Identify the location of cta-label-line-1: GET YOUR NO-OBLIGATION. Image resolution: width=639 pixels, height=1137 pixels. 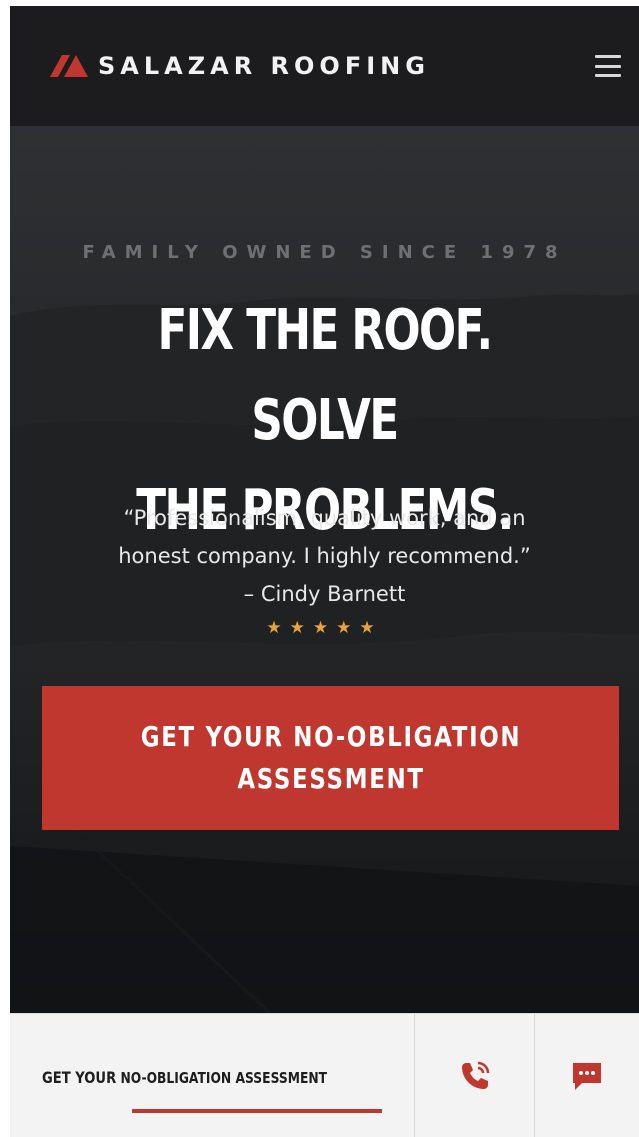
(330, 736).